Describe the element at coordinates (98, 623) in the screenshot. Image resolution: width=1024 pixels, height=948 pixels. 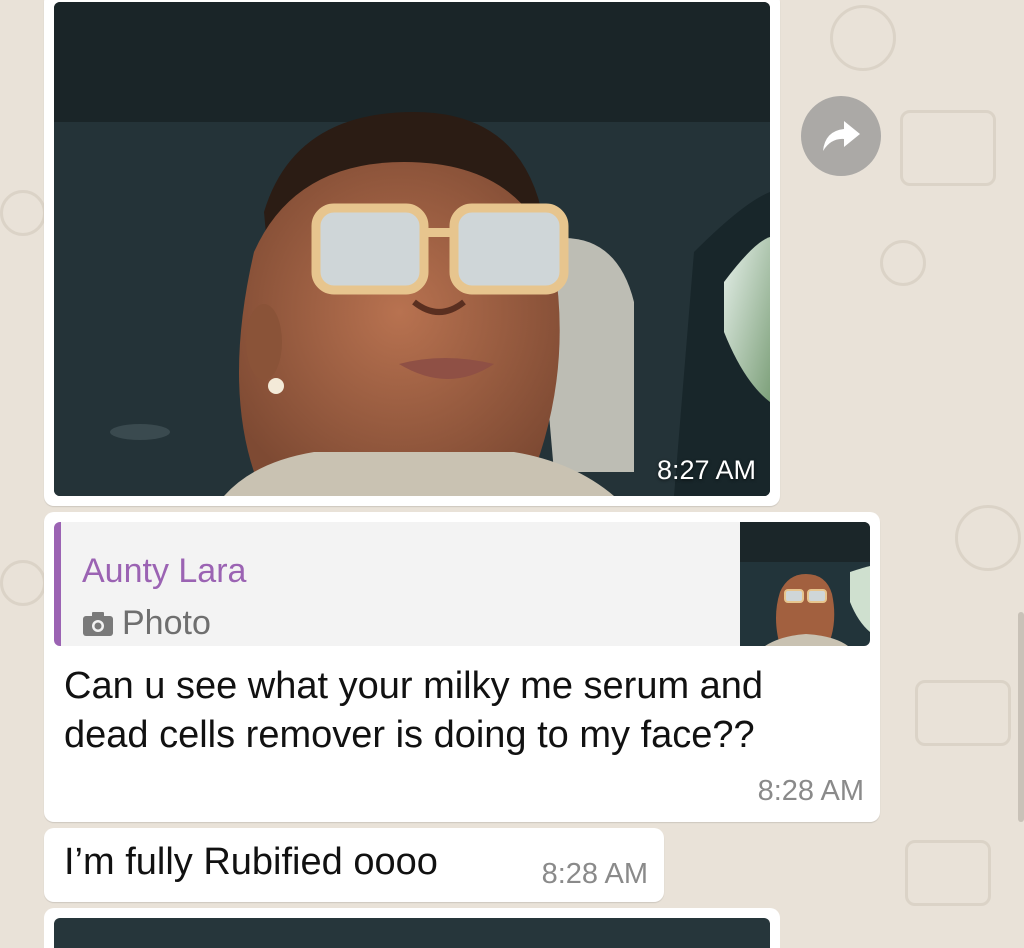
I see `camera-icon` at that location.